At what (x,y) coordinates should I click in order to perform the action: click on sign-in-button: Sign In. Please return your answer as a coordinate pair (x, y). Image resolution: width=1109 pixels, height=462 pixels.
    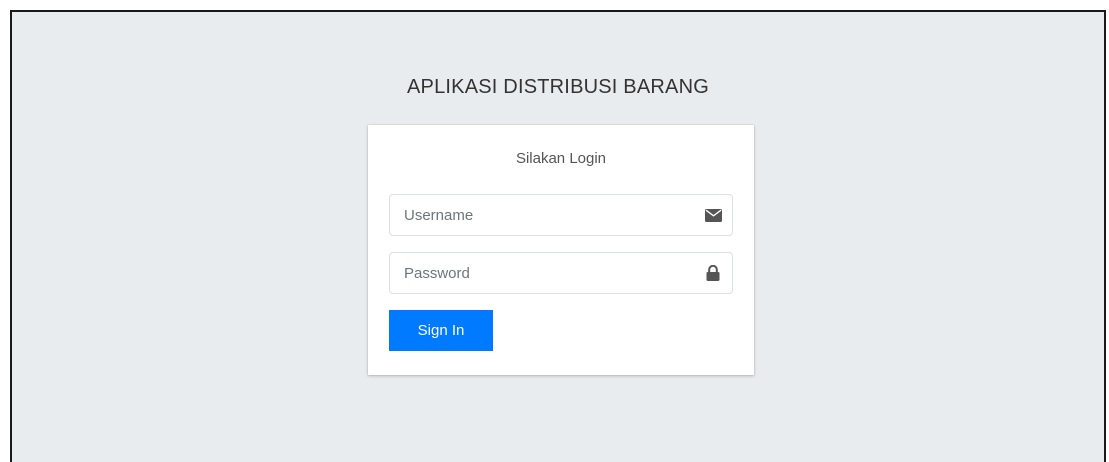
    Looking at the image, I should click on (441, 330).